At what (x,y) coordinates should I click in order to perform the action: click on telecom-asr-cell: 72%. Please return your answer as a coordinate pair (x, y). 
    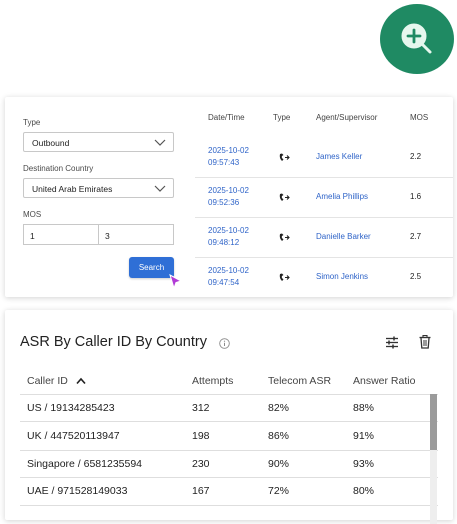
    Looking at the image, I should click on (279, 491).